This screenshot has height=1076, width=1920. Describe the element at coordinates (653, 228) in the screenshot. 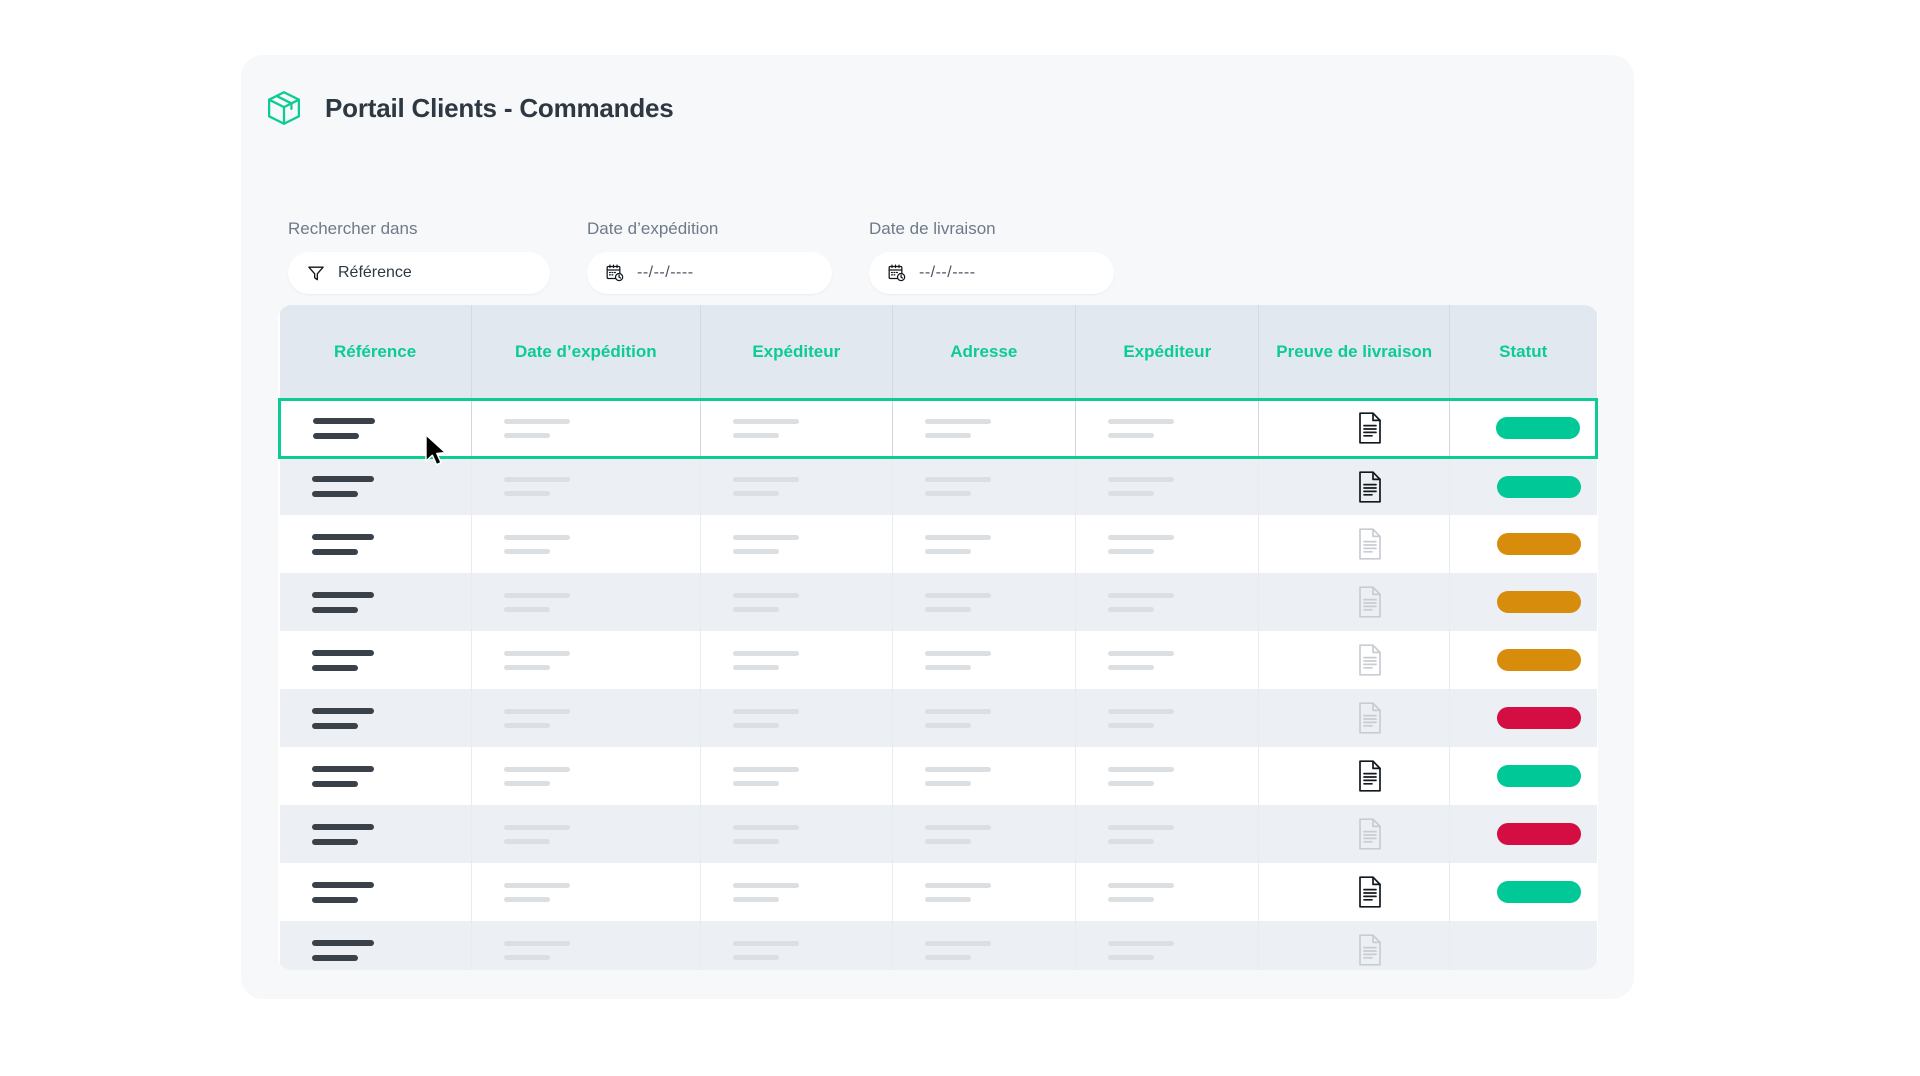

I see `filter-label-ship-date: Date d’expédition` at that location.